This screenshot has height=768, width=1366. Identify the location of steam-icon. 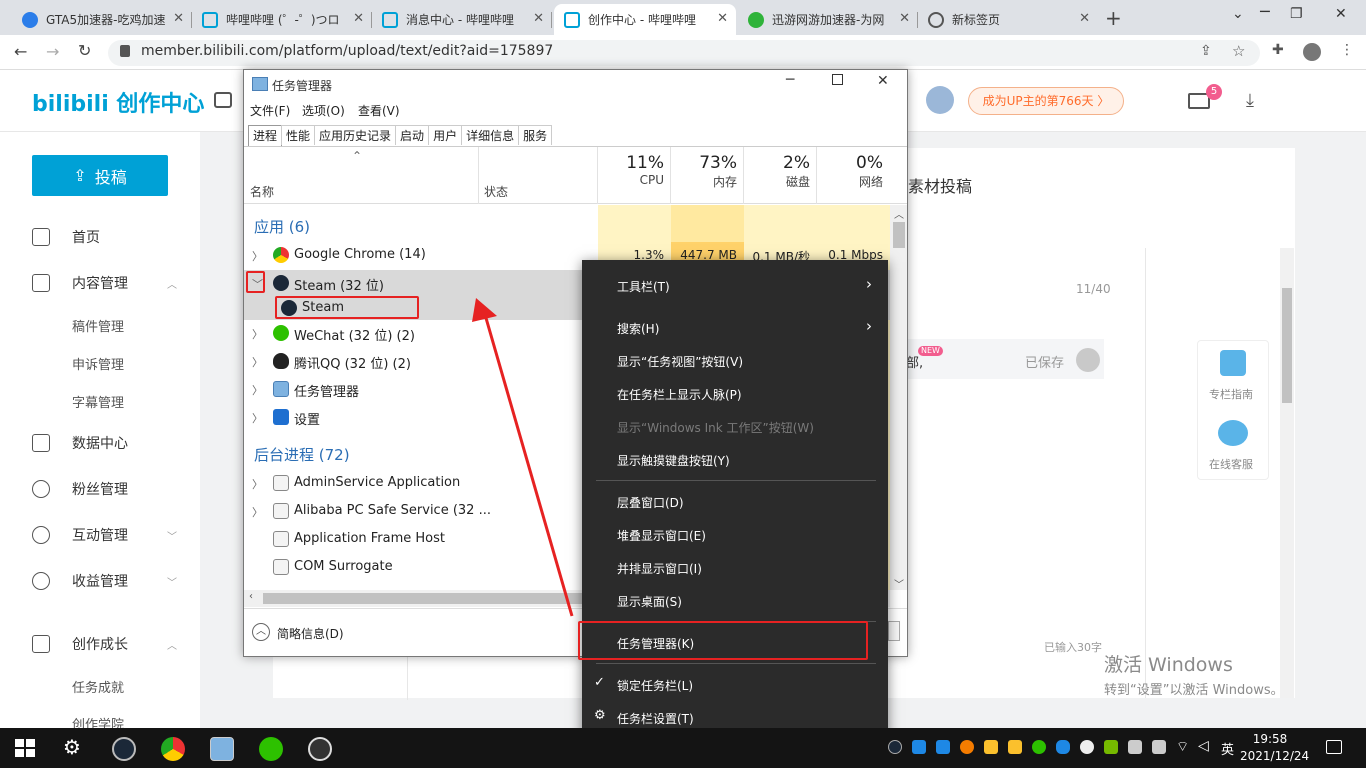
(124, 749).